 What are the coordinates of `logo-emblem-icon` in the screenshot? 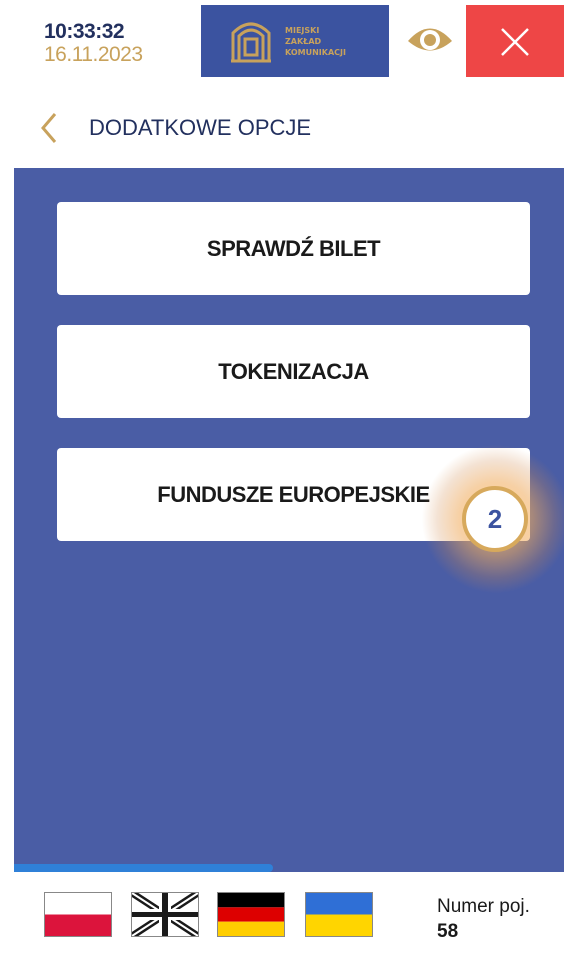 It's located at (251, 42).